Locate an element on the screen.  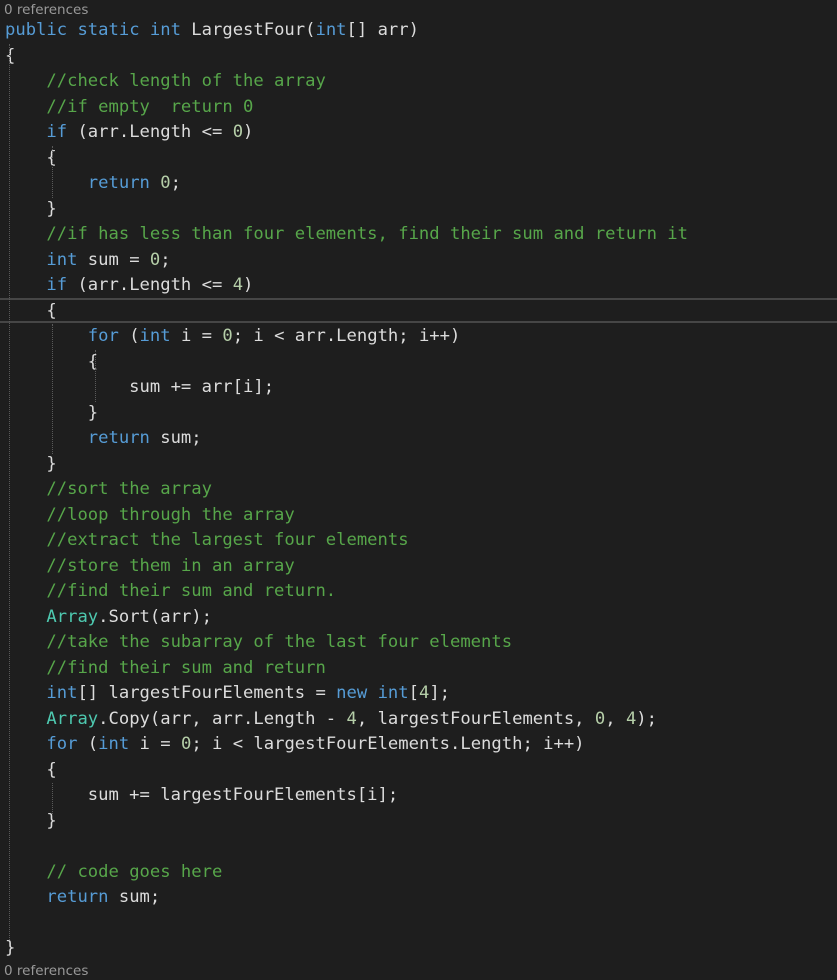
code-token: [] largestFourElements = is located at coordinates (207, 693).